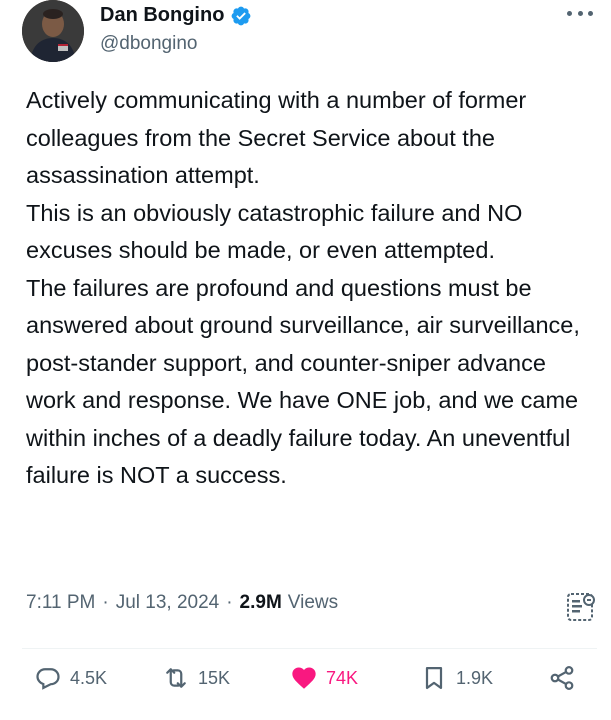 The height and width of the screenshot is (720, 611). Describe the element at coordinates (309, 648) in the screenshot. I see `divider` at that location.